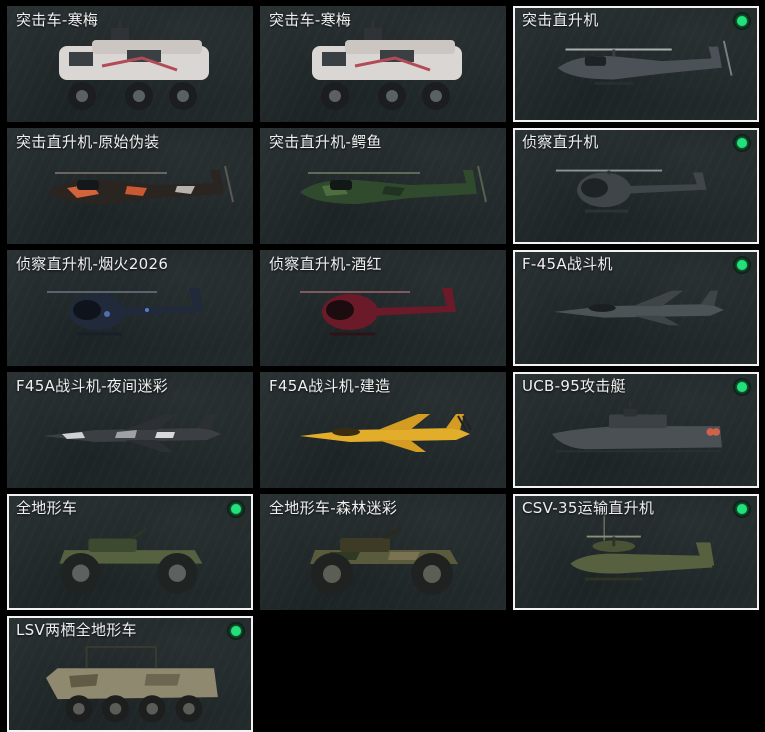  Describe the element at coordinates (330, 386) in the screenshot. I see `vehicle-name: F45A战斗机-建造` at that location.